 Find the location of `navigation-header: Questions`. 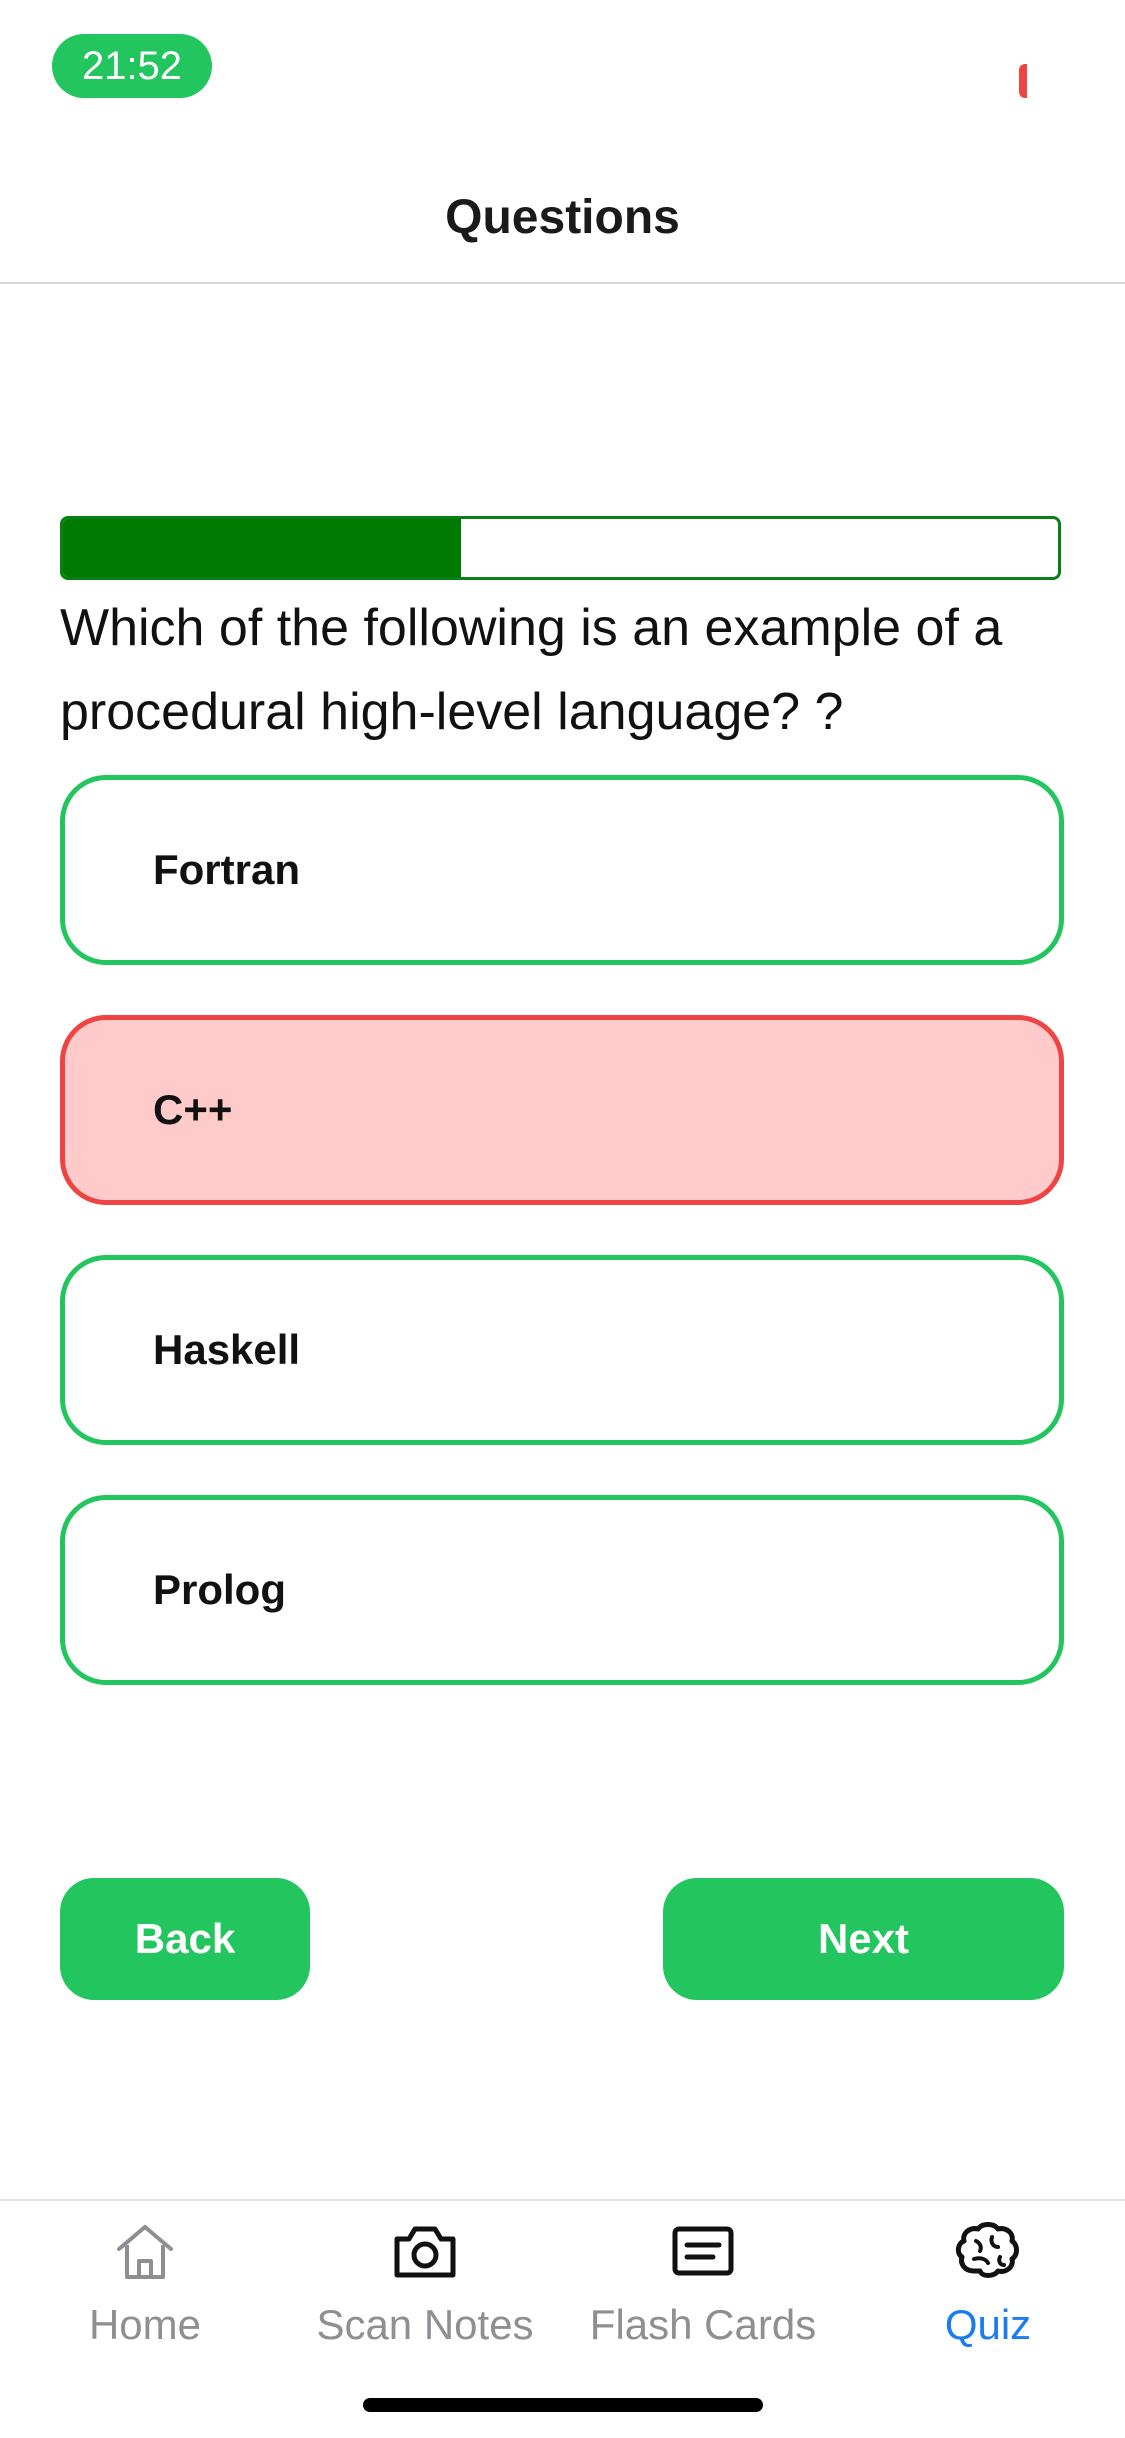

navigation-header: Questions is located at coordinates (562, 222).